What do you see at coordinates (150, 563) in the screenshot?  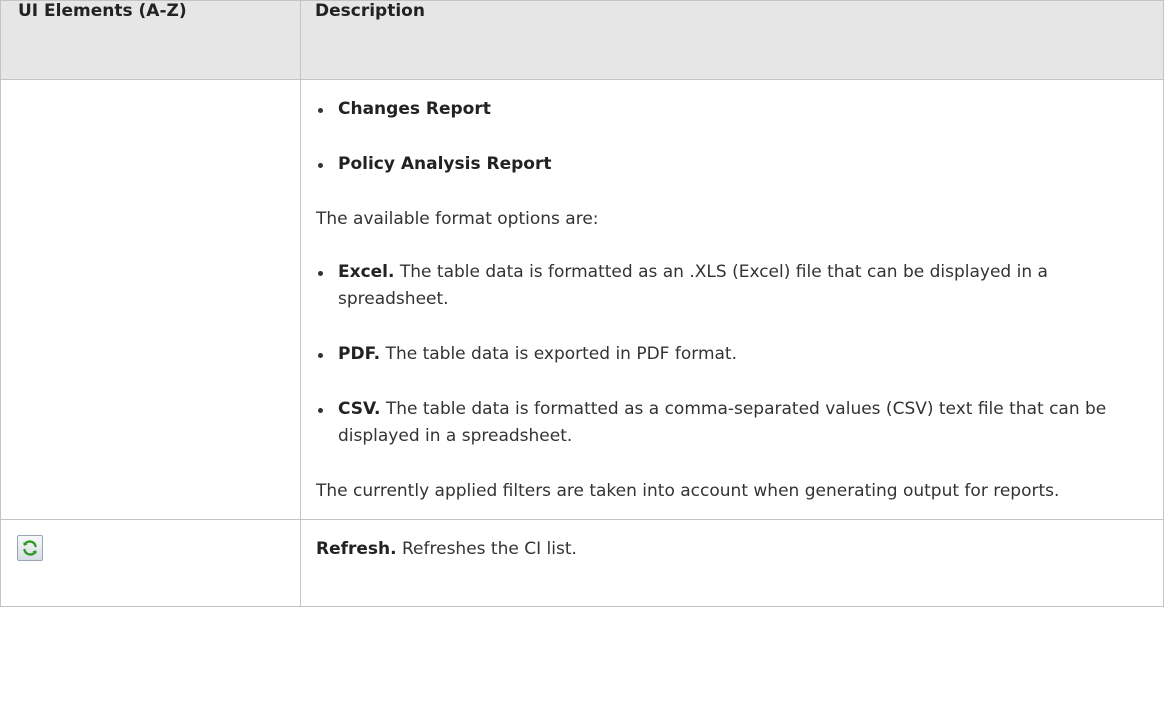 I see `ui-element-cell-refresh` at bounding box center [150, 563].